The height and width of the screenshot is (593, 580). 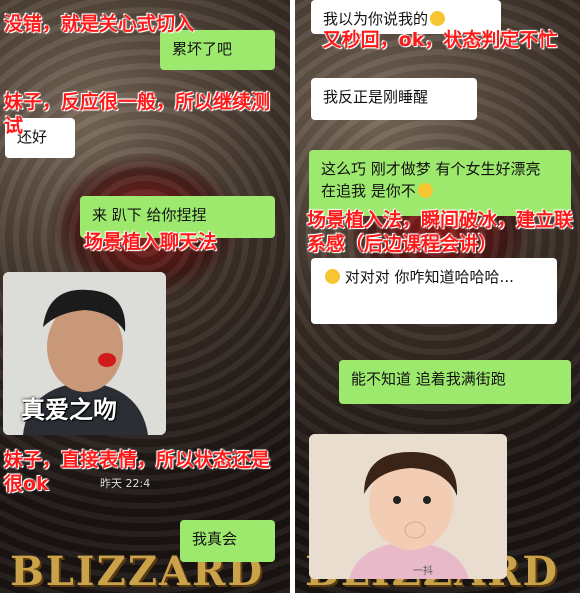 I want to click on smirk-emoji-icon, so click(x=425, y=190).